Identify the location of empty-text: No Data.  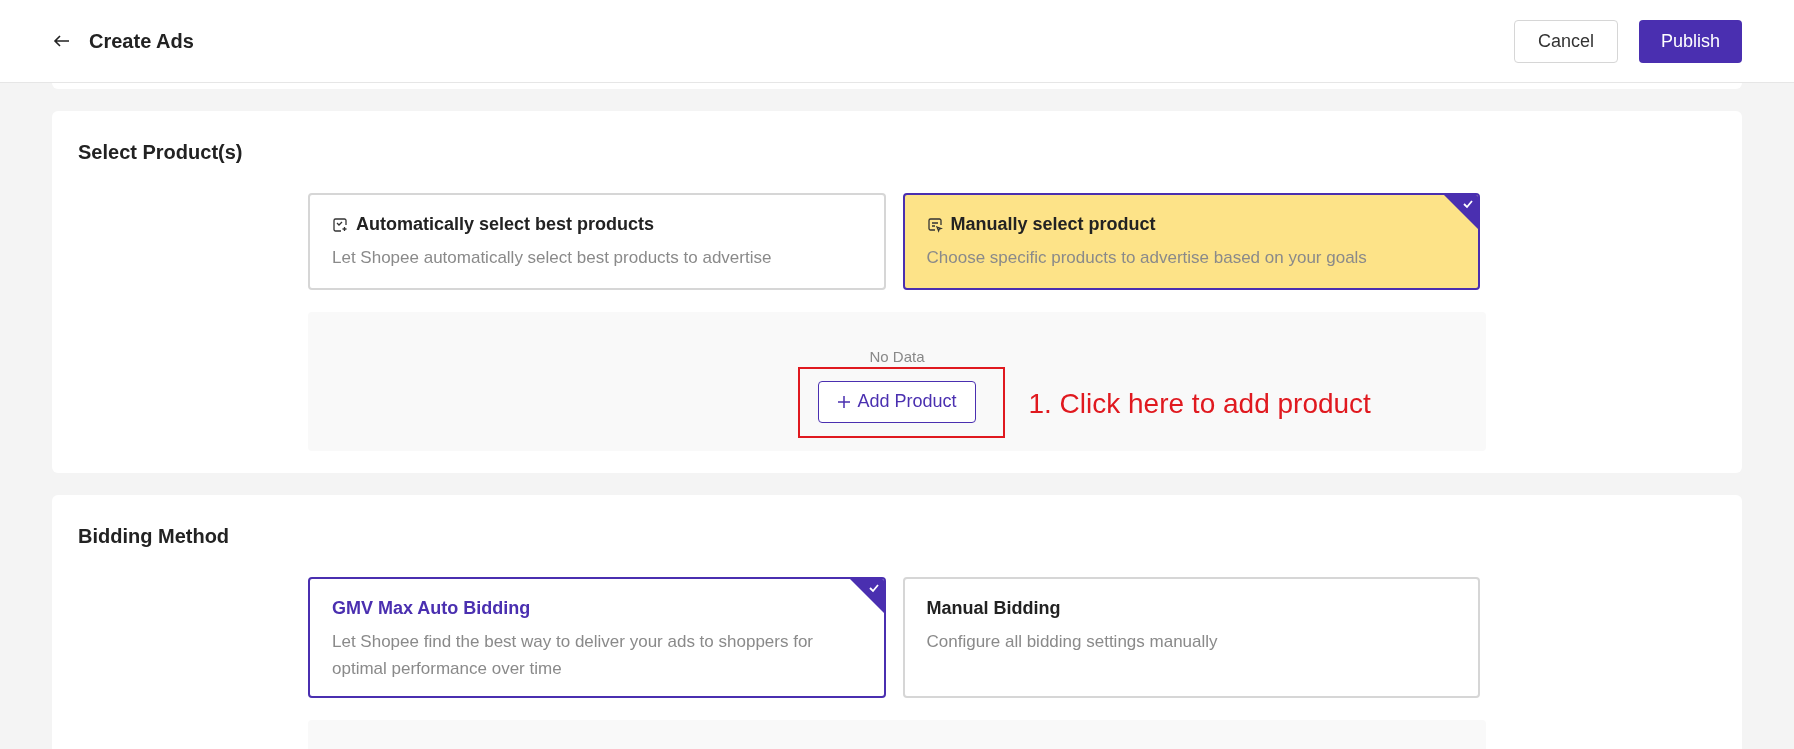
(897, 357).